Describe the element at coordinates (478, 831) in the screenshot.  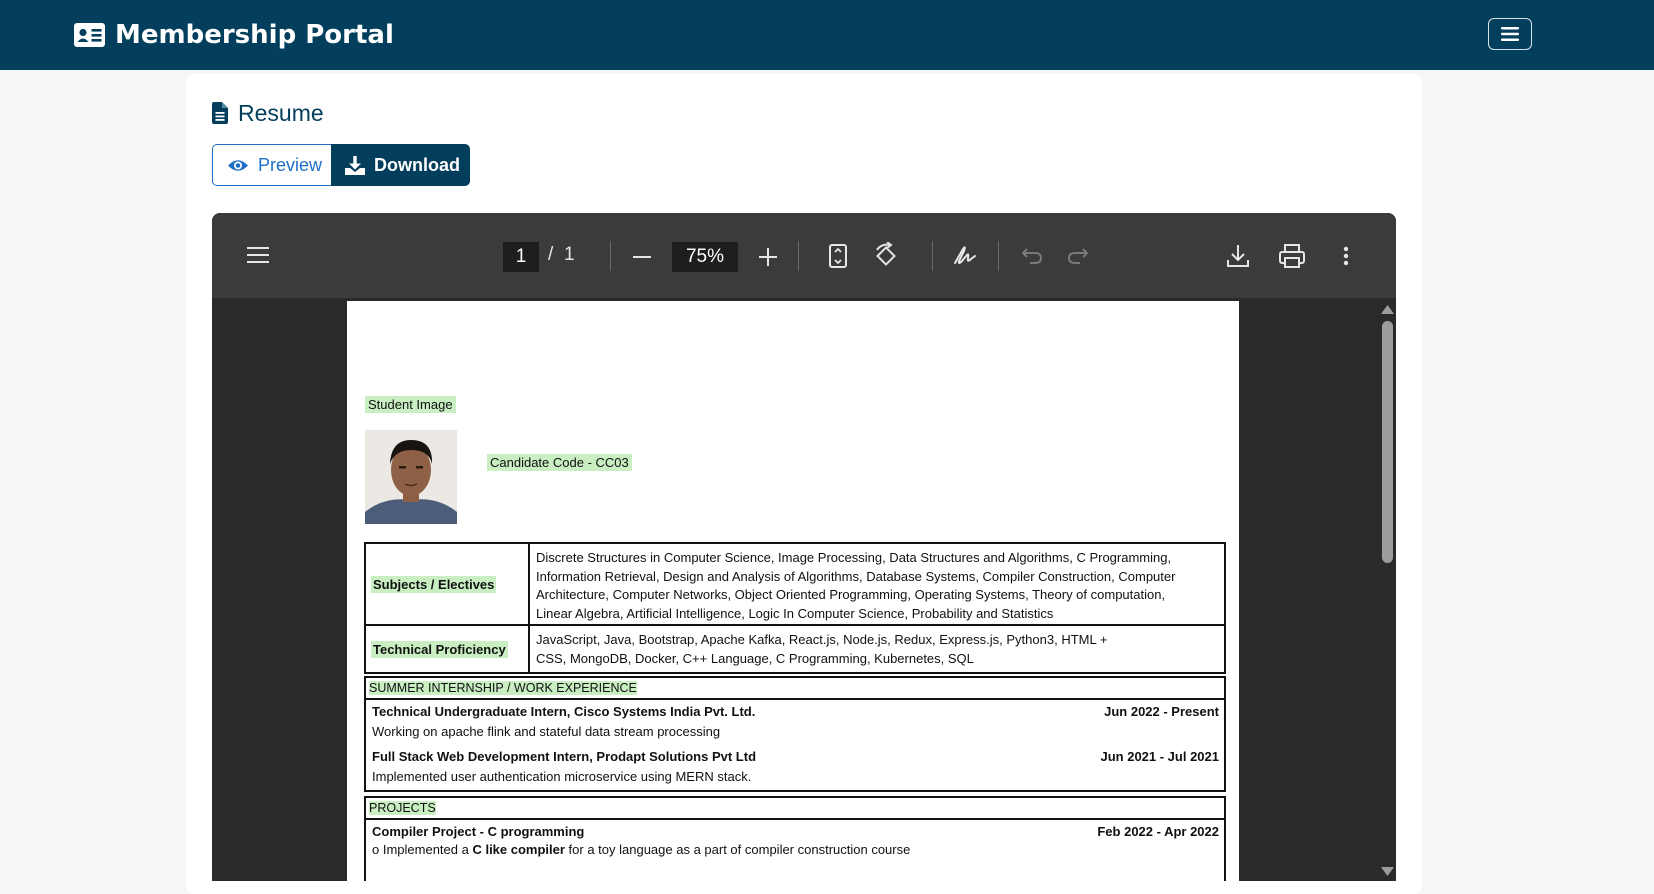
I see `entry-title: Compiler Project - C programming` at that location.